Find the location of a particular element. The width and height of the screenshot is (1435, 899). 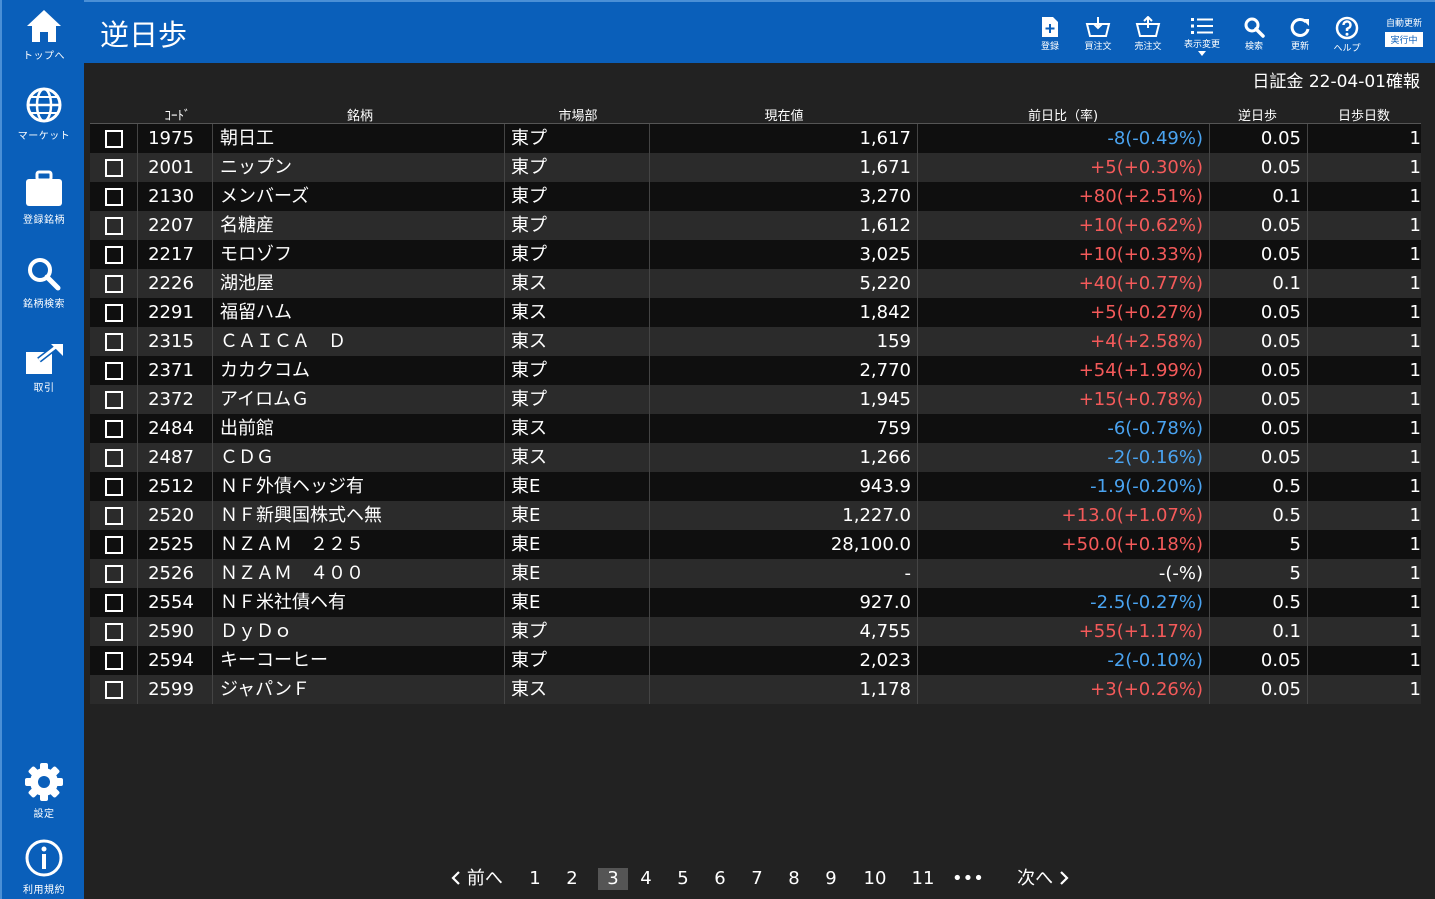

table-row: 2599 ジャパンＦ 東ス 1,178 +3(+0.26%) 0.05 1 is located at coordinates (755, 689).